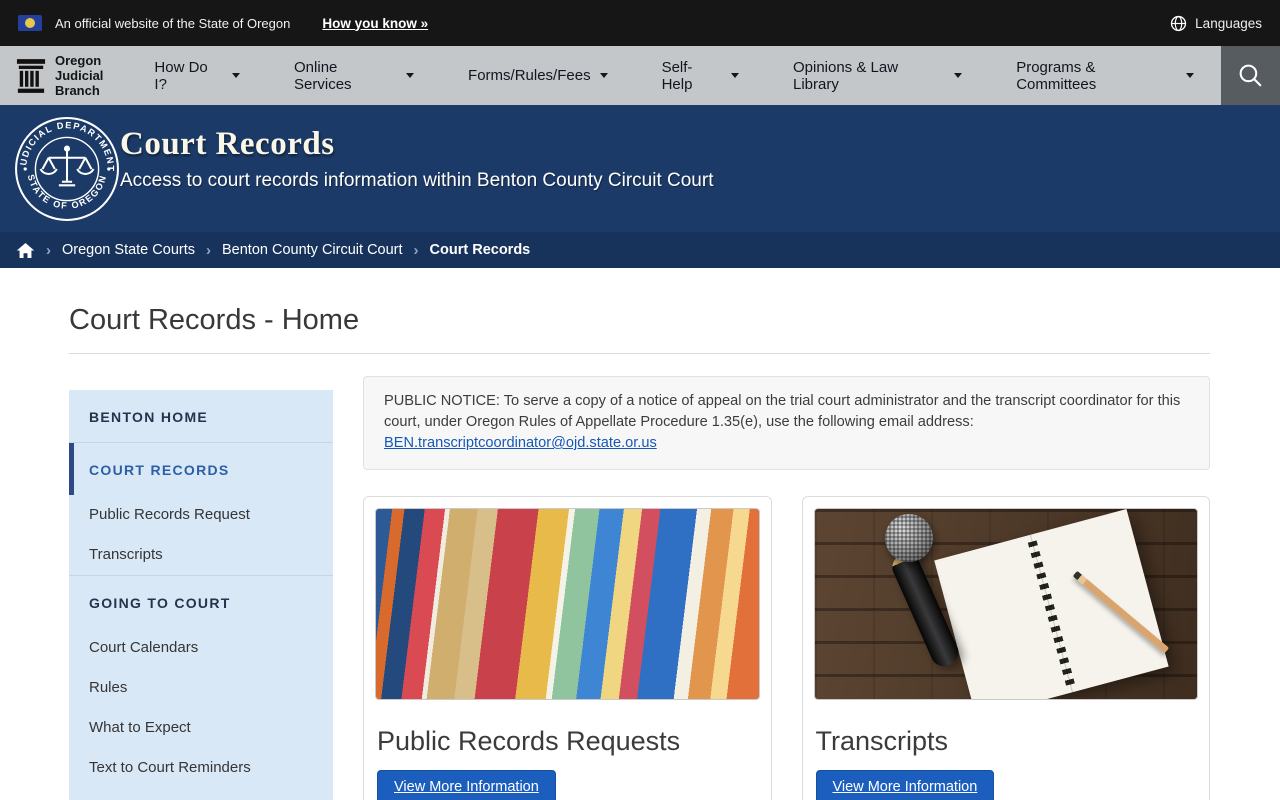 This screenshot has width=1280, height=800. What do you see at coordinates (25, 250) in the screenshot?
I see `home-icon` at bounding box center [25, 250].